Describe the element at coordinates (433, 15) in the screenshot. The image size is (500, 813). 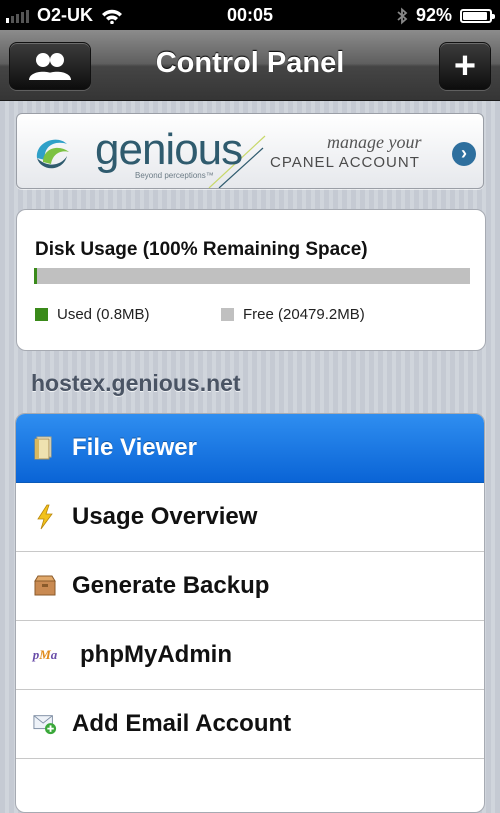
I see `battery-percent: 92%` at that location.